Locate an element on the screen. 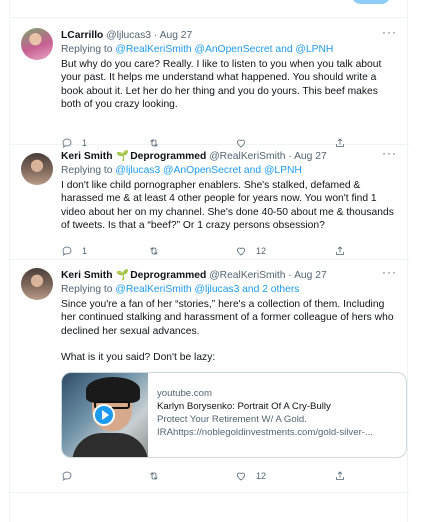 The height and width of the screenshot is (522, 421). replying-to-handles: @RealKeriSmith @ljlucas3 and 2 others is located at coordinates (207, 289).